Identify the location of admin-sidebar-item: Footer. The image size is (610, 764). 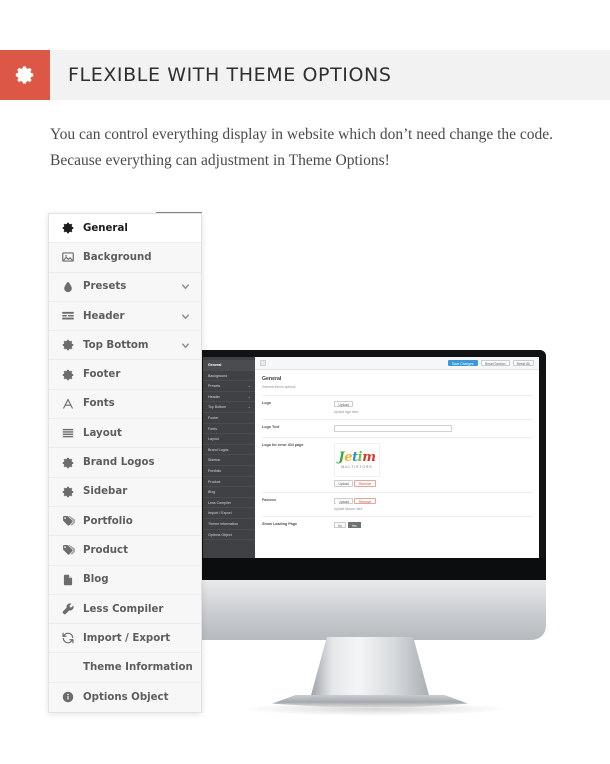
(229, 418).